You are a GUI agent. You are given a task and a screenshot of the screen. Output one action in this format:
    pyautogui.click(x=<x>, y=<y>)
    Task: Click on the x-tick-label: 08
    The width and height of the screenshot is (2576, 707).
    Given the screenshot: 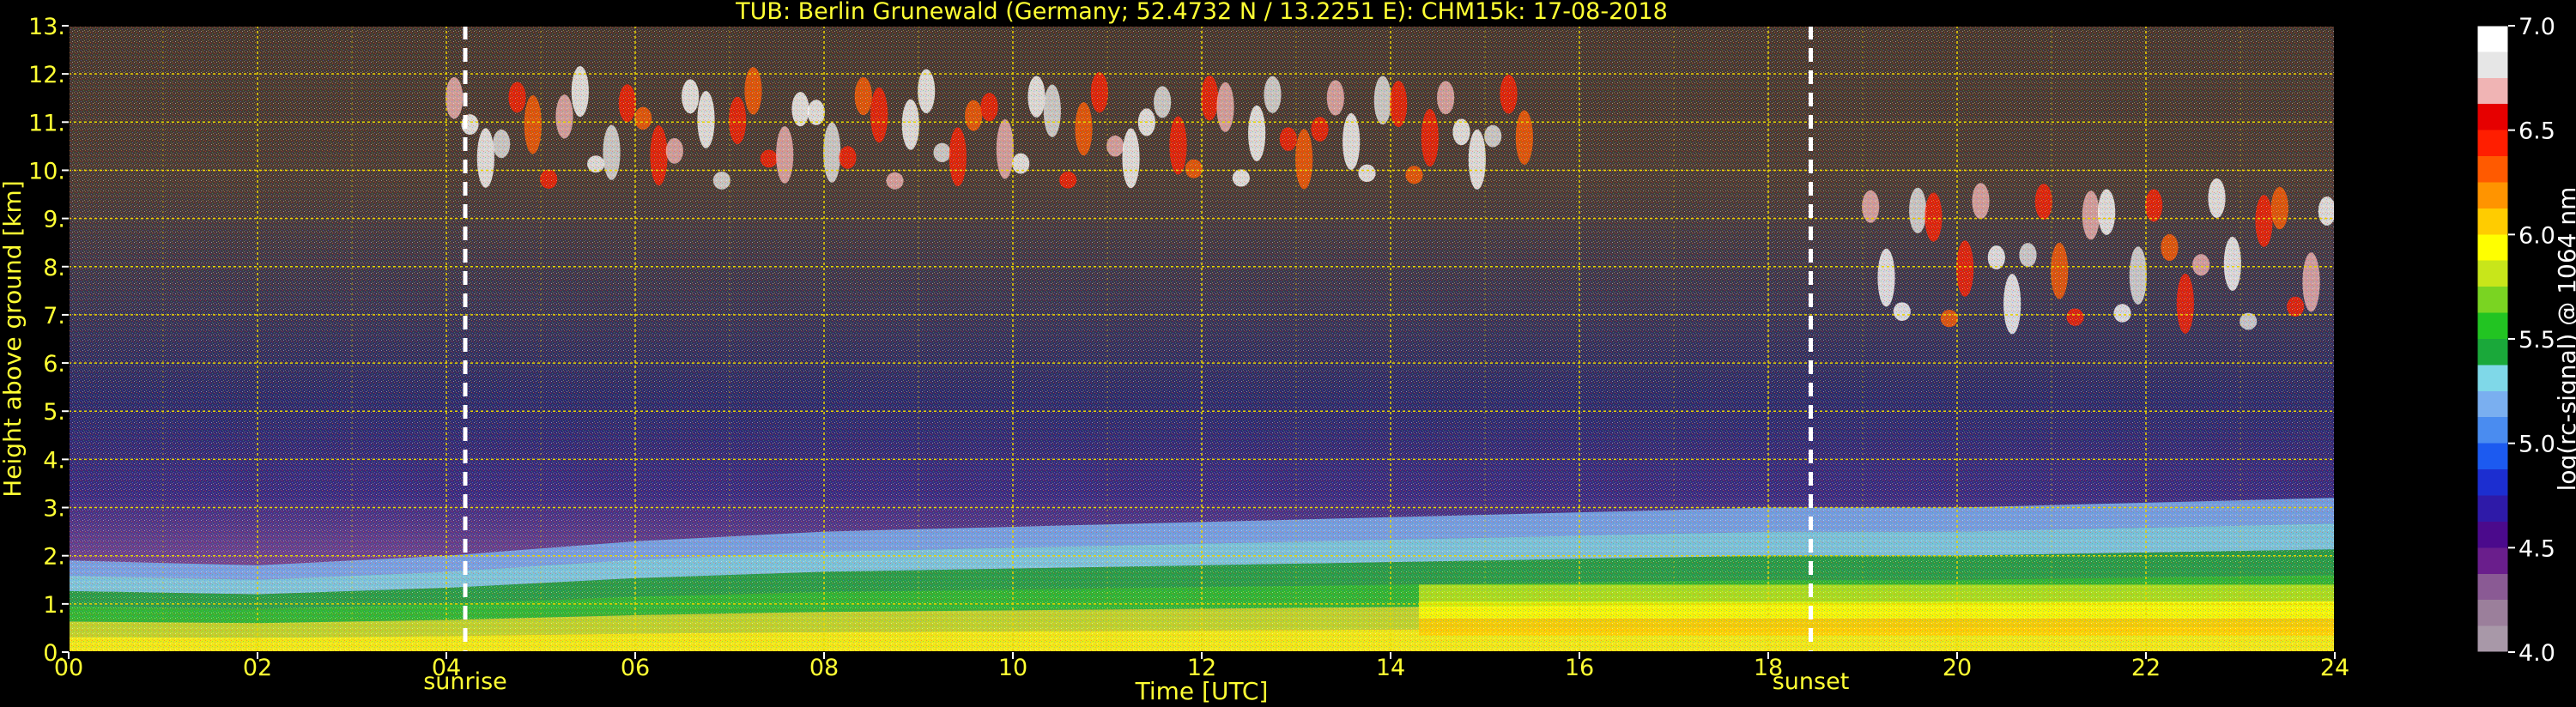 What is the action you would take?
    pyautogui.click(x=824, y=668)
    